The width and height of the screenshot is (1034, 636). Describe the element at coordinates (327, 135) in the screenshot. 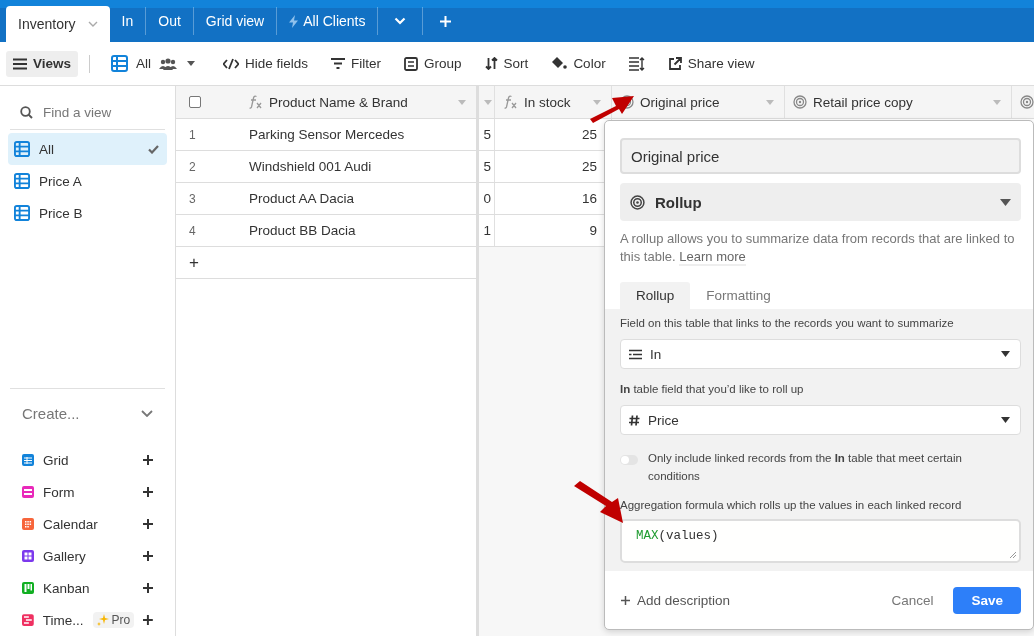

I see `table-cell-text: Parking Sensor Mercedes` at that location.